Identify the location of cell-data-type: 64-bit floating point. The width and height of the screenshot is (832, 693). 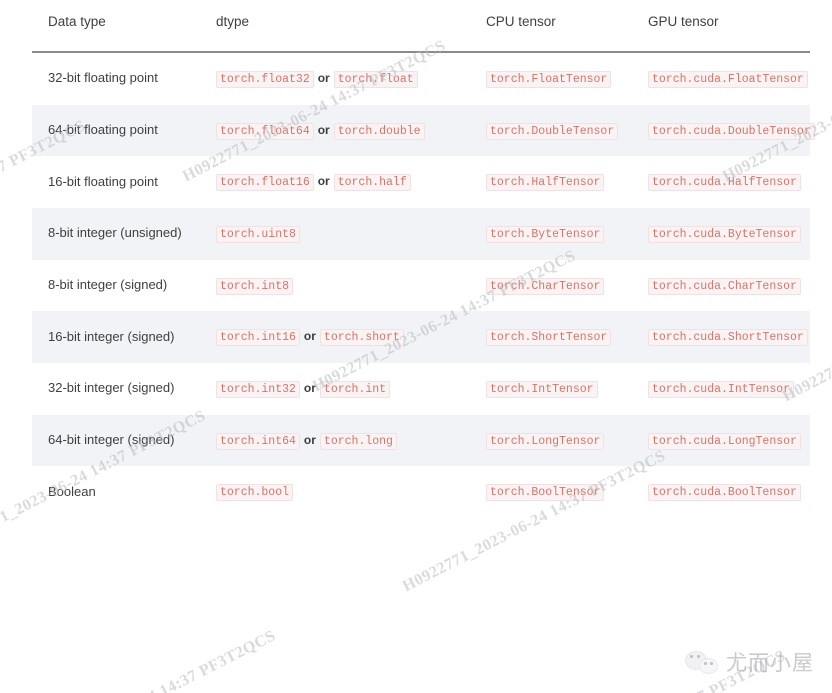
(116, 130).